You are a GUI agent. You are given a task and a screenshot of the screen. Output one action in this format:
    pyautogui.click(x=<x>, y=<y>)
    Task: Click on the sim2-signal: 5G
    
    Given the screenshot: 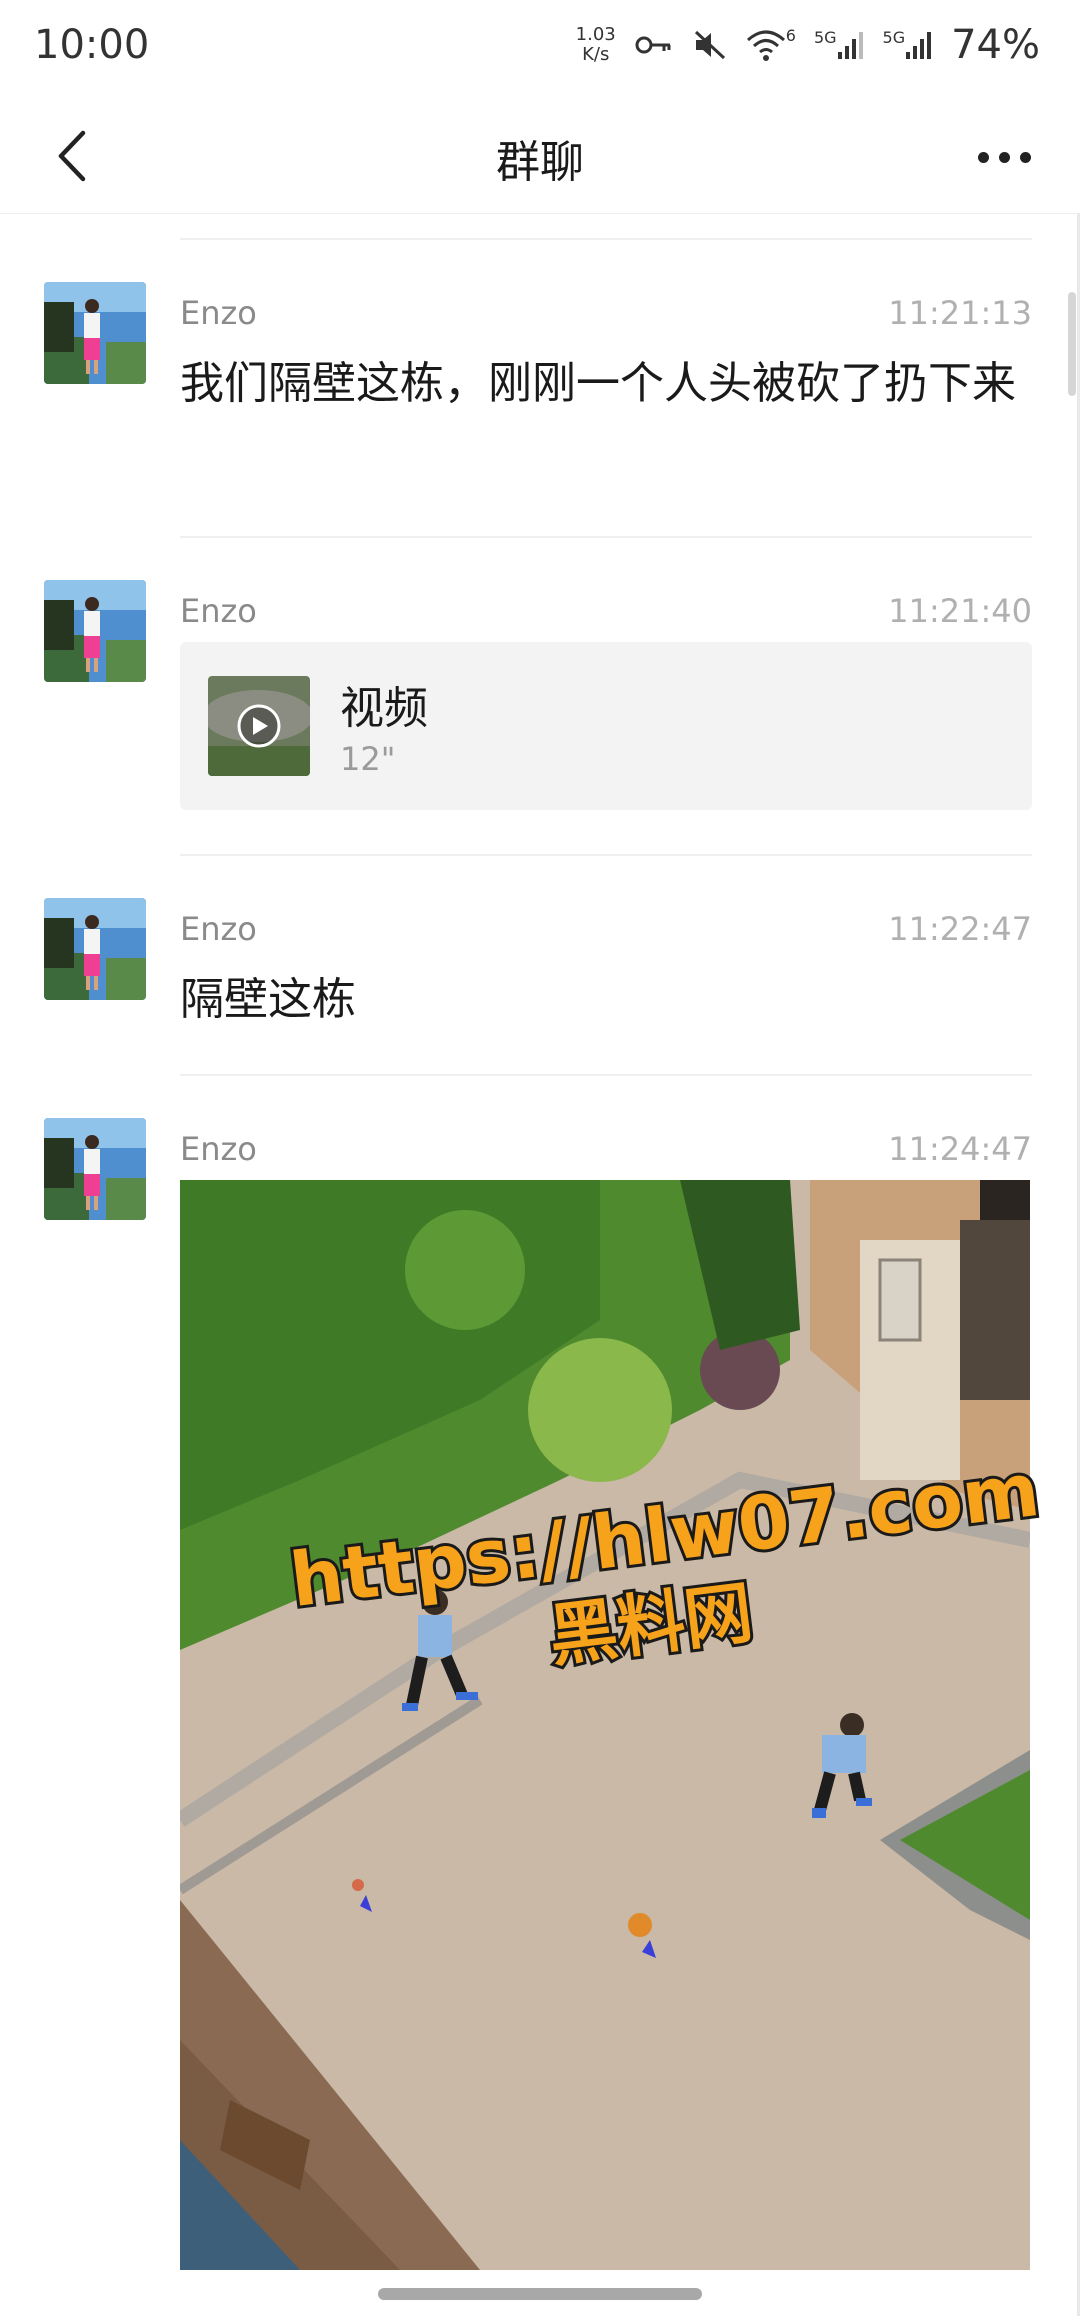 What is the action you would take?
    pyautogui.click(x=908, y=45)
    